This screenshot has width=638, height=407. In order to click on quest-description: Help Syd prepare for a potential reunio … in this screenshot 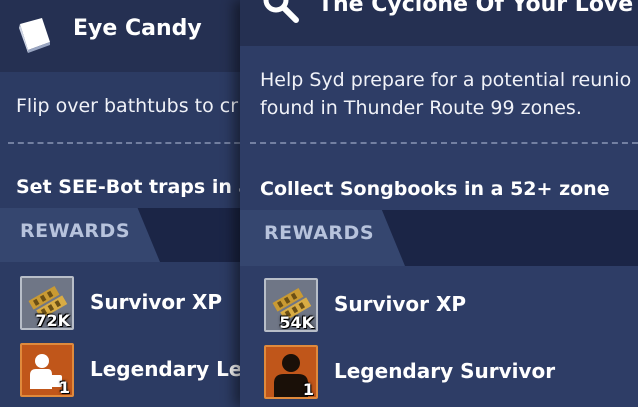, I will do `click(445, 94)`.